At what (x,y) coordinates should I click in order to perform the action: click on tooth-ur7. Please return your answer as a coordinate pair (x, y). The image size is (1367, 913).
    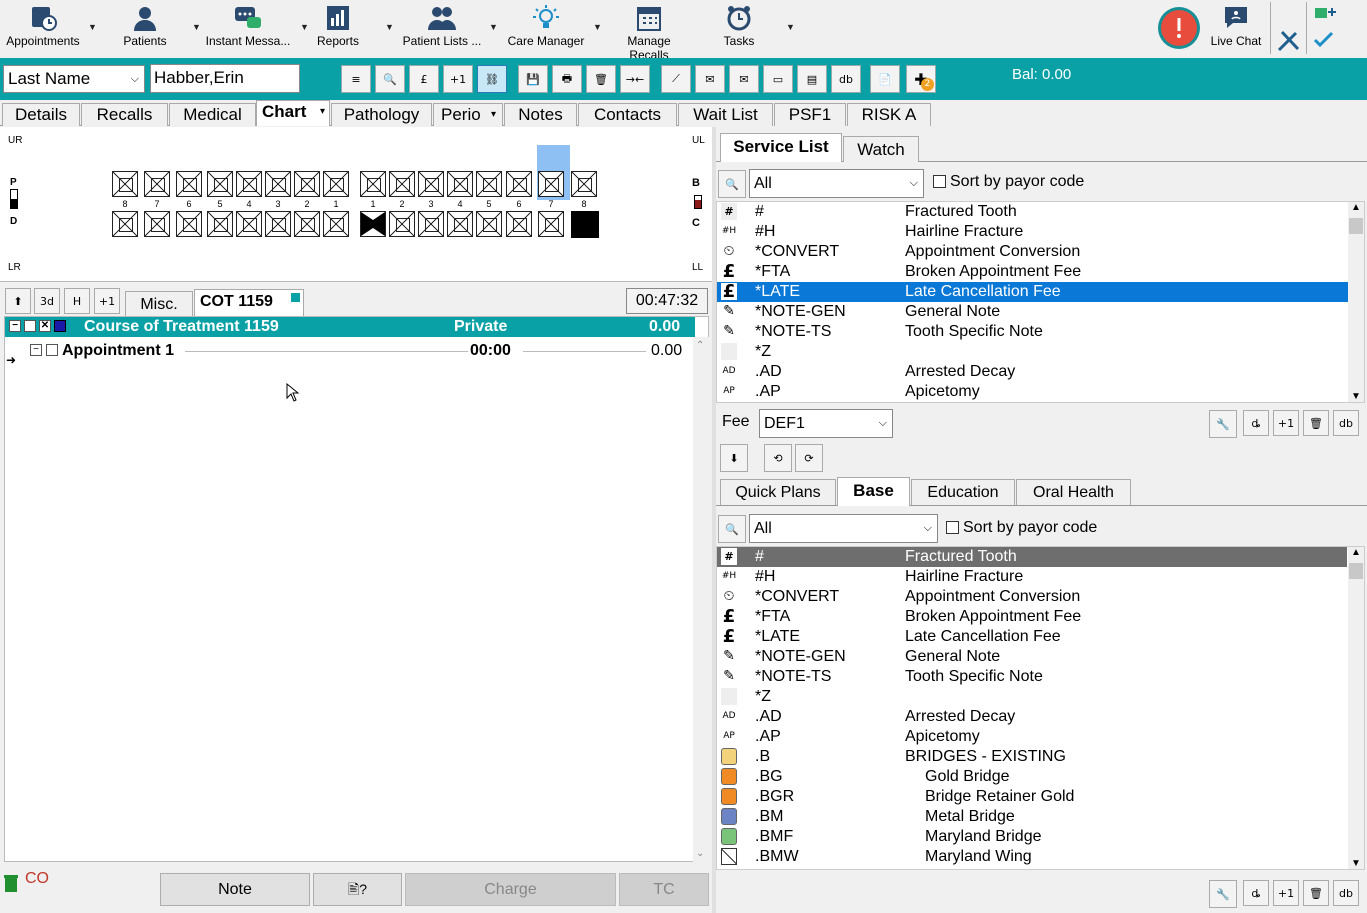
    Looking at the image, I should click on (157, 184).